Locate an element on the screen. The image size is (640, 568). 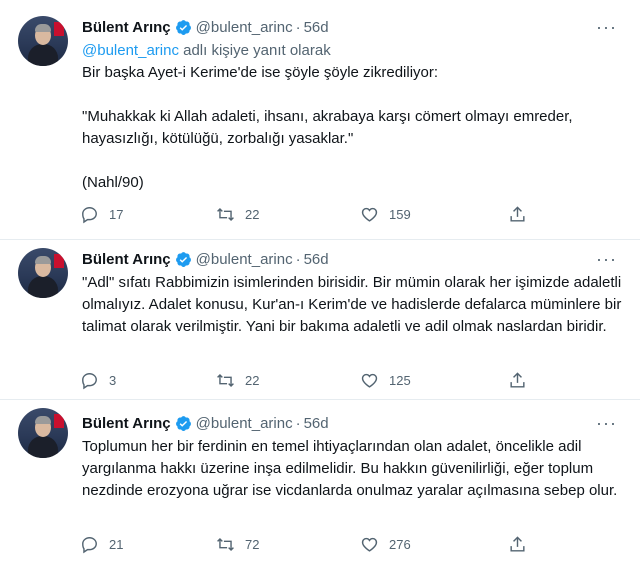
reply-button: 3 is located at coordinates (98, 380).